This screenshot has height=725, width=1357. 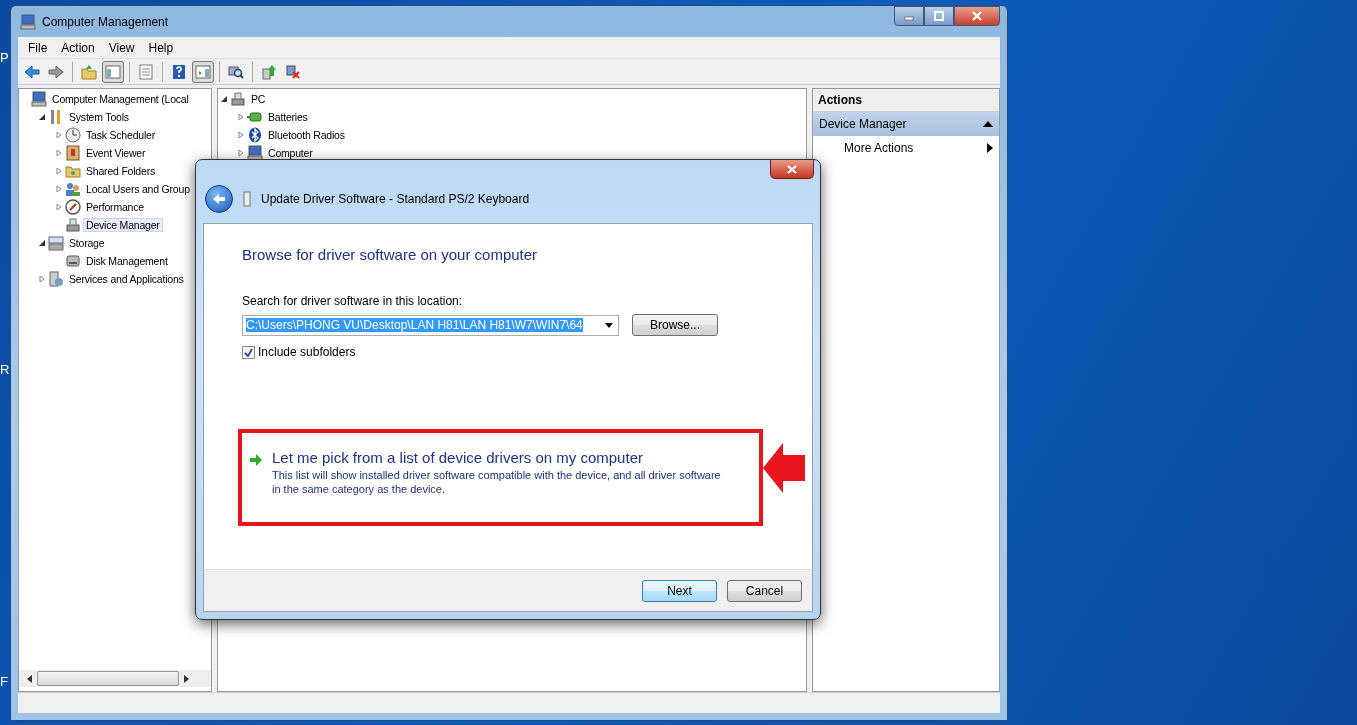 I want to click on scroll-thumb, so click(x=108, y=678).